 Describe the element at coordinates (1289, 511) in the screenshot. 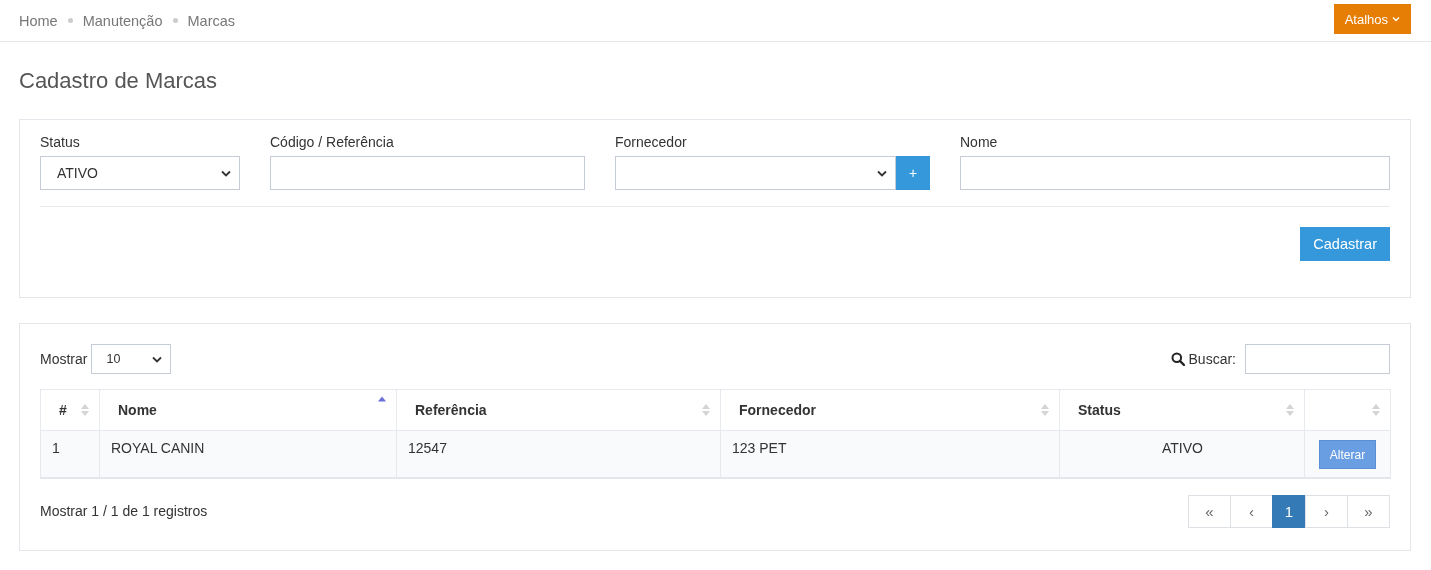

I see `page-button: 1` at that location.